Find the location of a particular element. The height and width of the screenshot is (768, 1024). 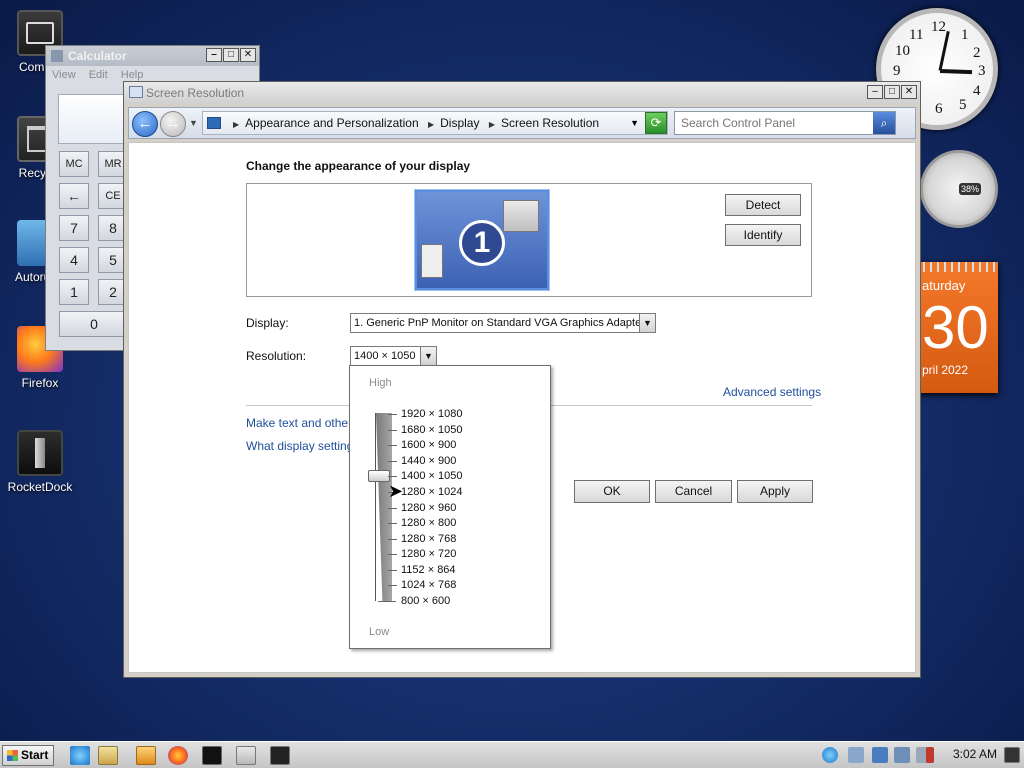

clock-number: 11 is located at coordinates (916, 35).